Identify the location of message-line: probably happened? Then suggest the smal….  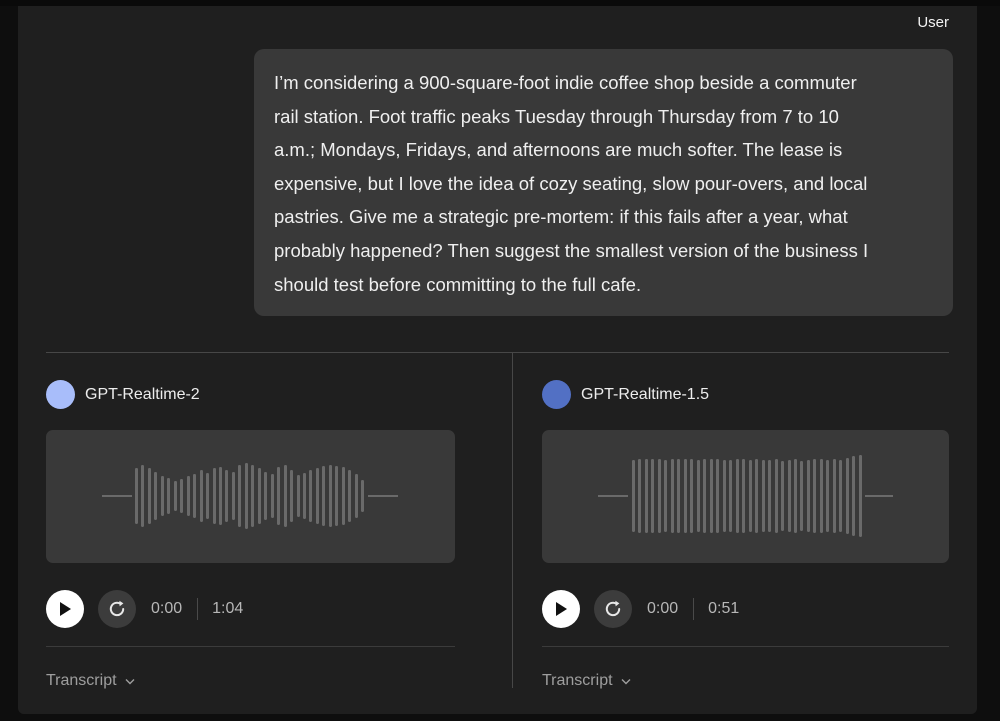
(571, 250).